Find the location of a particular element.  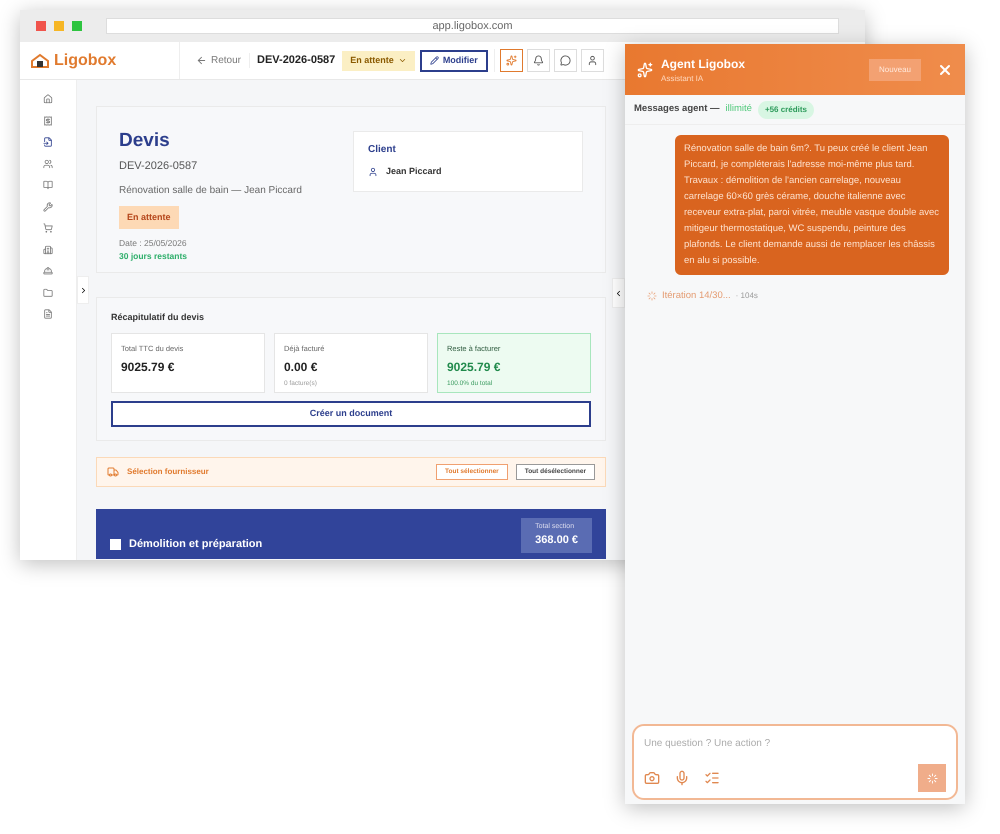

chevron-down-icon is located at coordinates (402, 60).